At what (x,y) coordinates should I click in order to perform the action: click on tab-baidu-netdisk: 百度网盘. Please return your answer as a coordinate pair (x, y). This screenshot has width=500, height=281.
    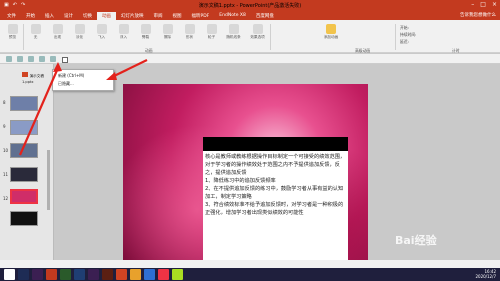
    Looking at the image, I should click on (265, 16).